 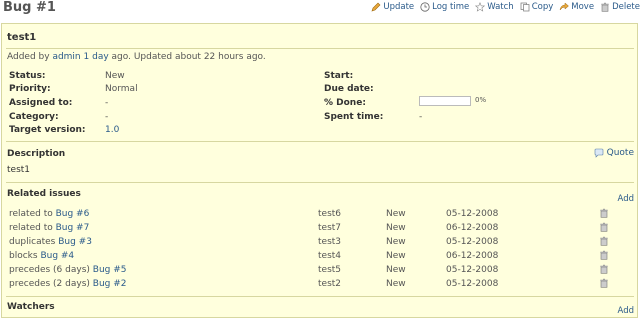 I want to click on edit-icon, so click(x=376, y=7).